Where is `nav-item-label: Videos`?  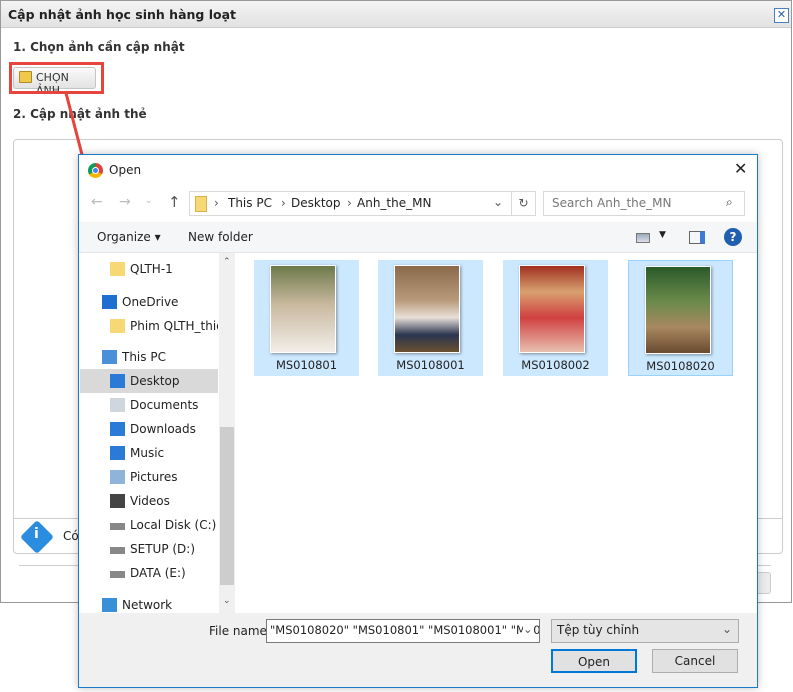 nav-item-label: Videos is located at coordinates (150, 501).